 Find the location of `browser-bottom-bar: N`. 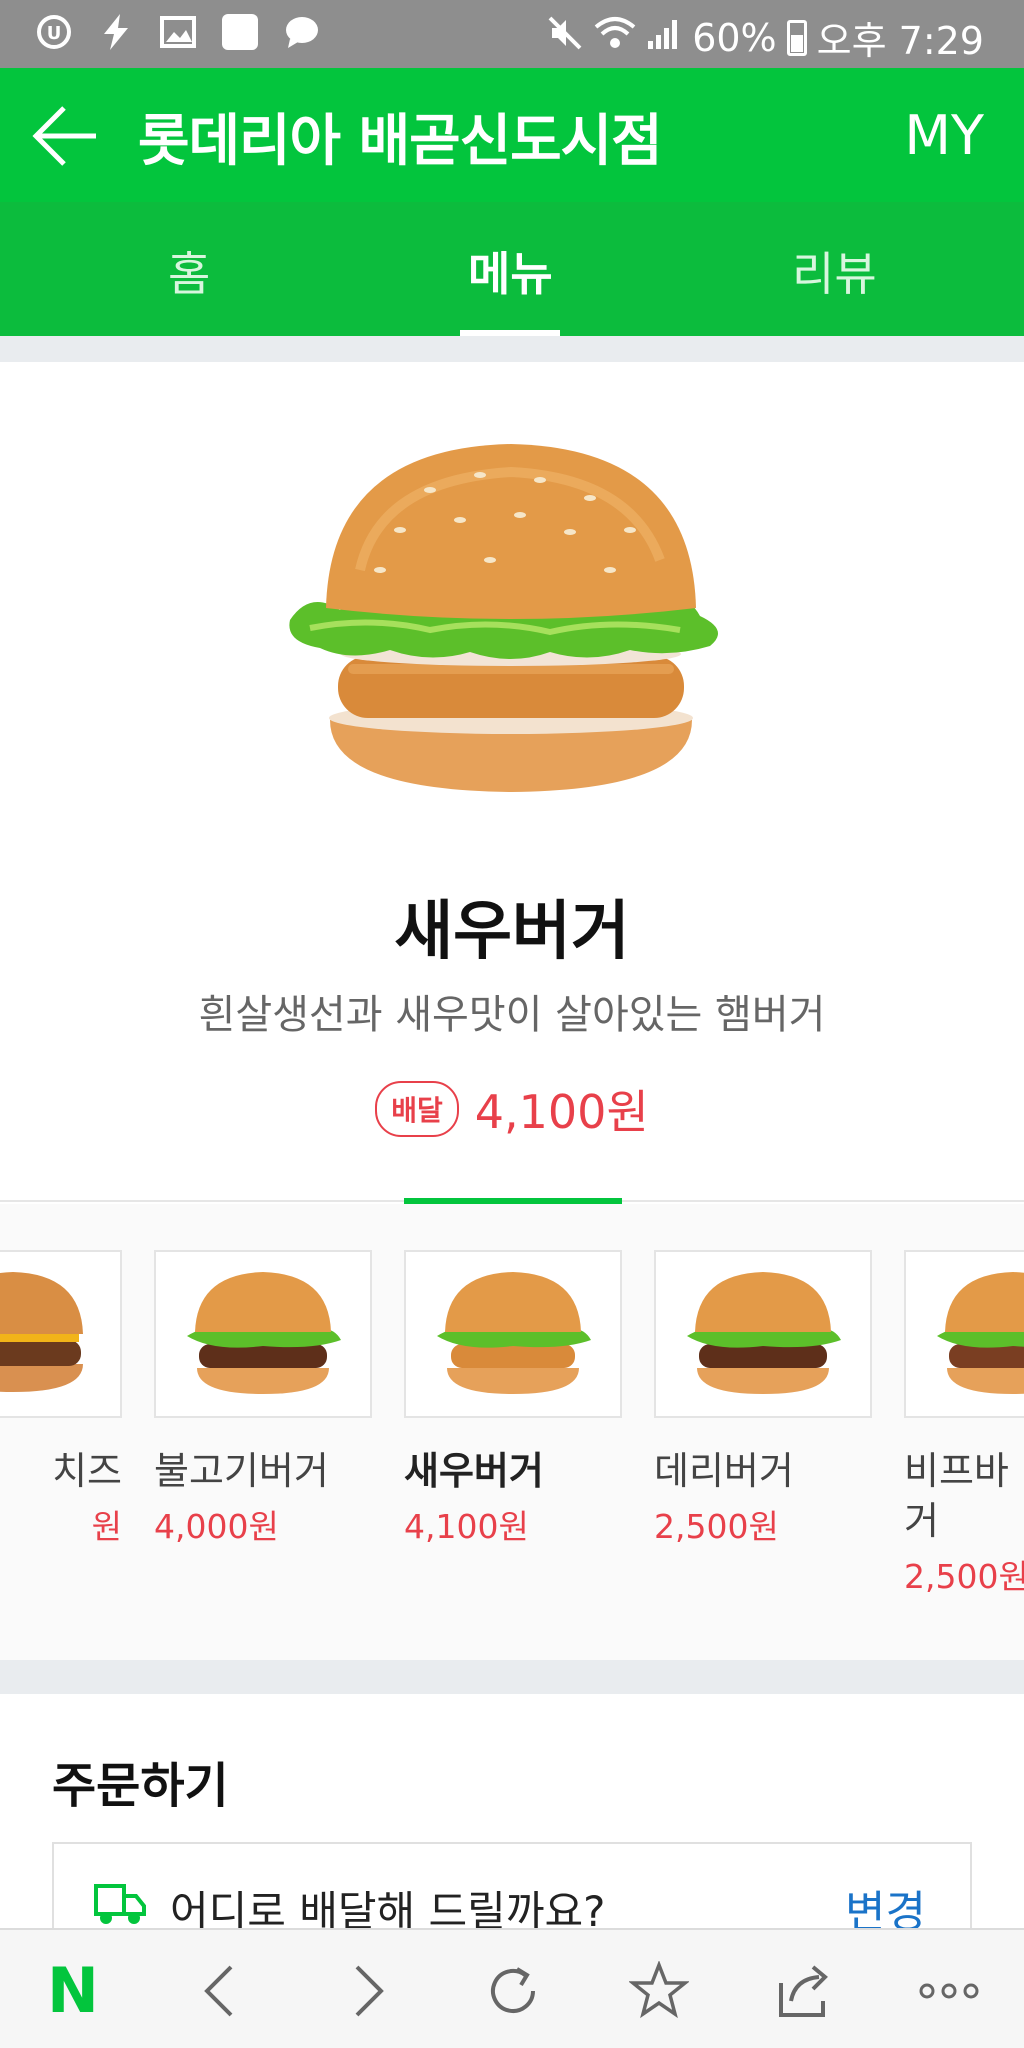

browser-bottom-bar: N is located at coordinates (512, 1988).